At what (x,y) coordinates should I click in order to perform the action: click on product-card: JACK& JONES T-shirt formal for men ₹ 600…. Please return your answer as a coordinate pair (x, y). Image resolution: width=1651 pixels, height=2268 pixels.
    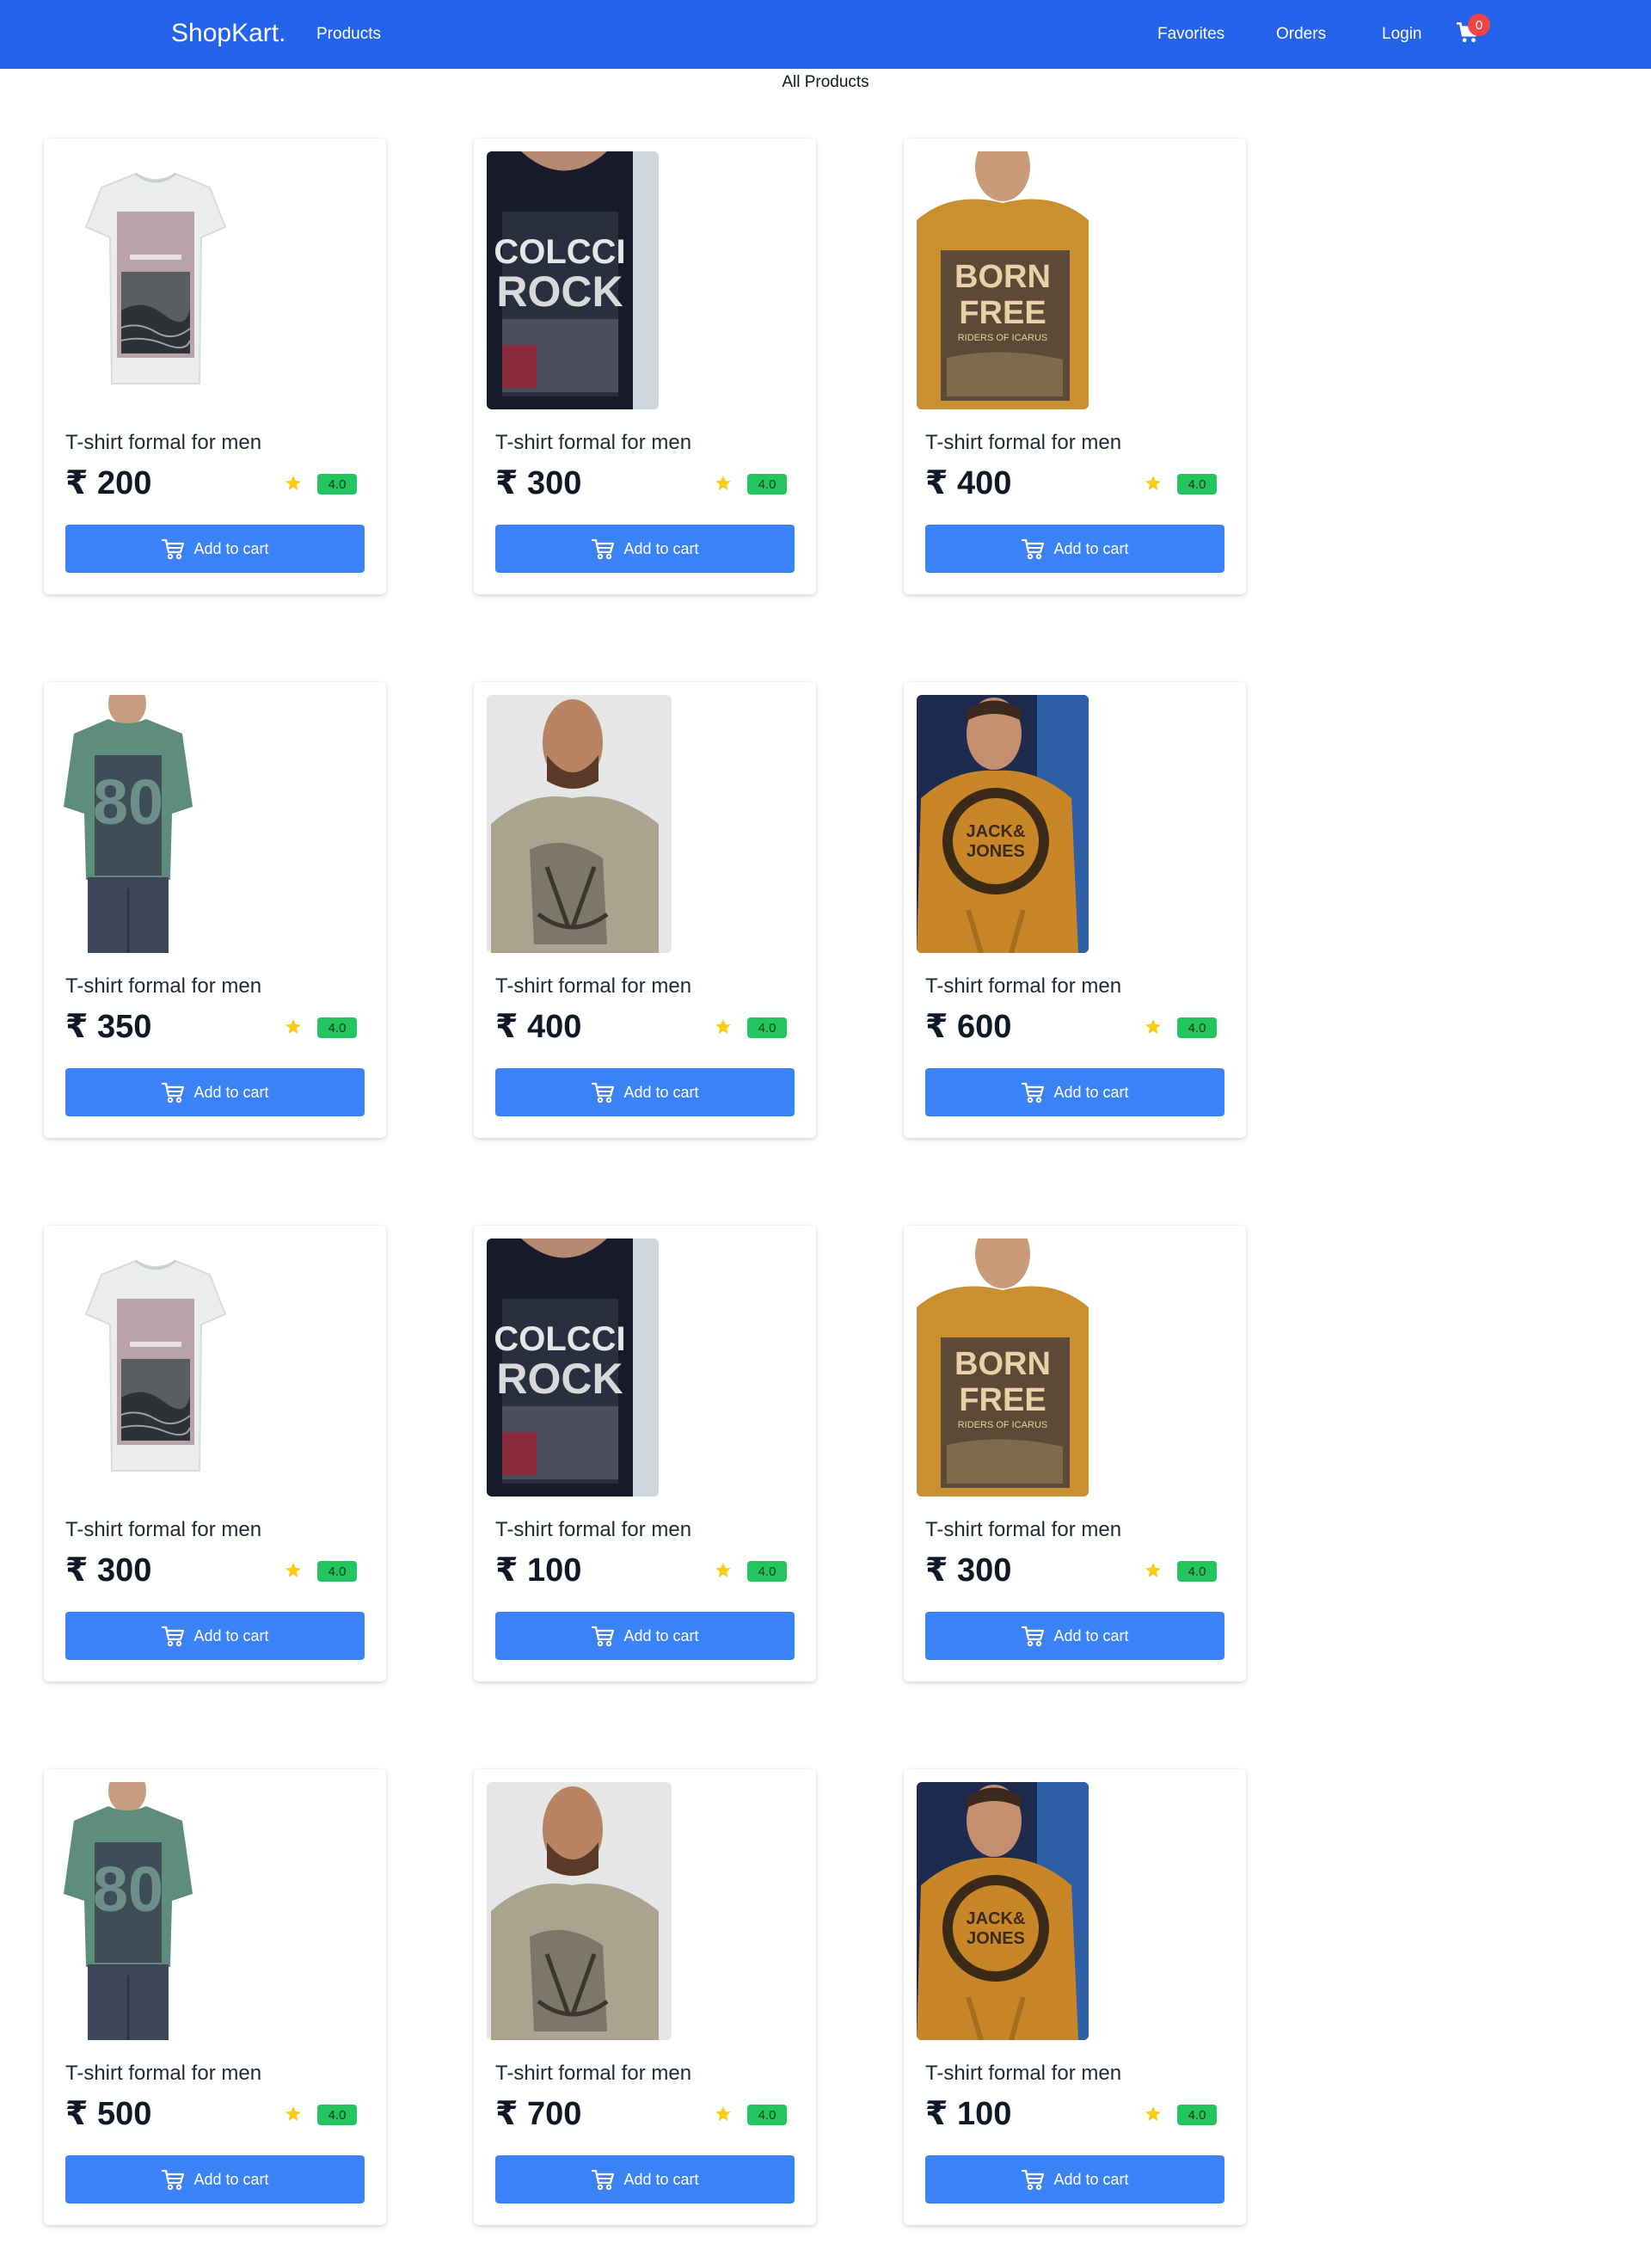
    Looking at the image, I should click on (1075, 910).